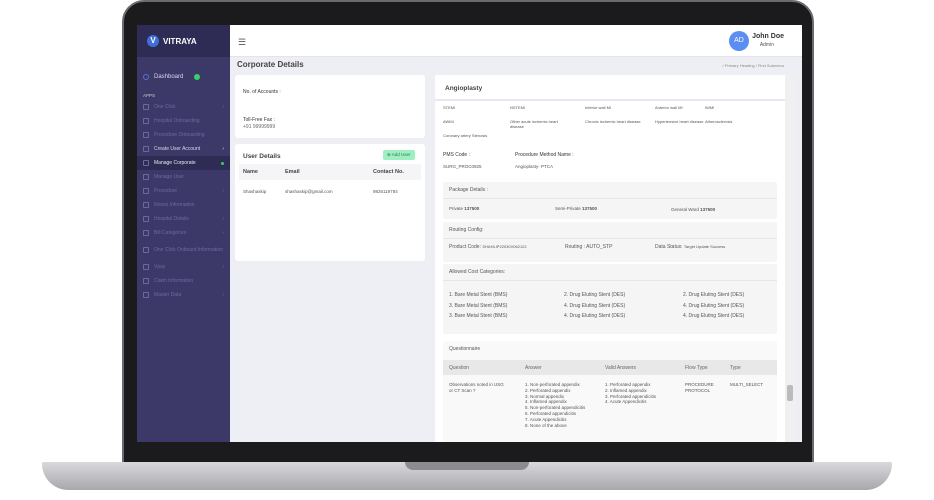 This screenshot has height=500, width=934. What do you see at coordinates (385, 191) in the screenshot?
I see `user-contact-cell: 9826119784` at bounding box center [385, 191].